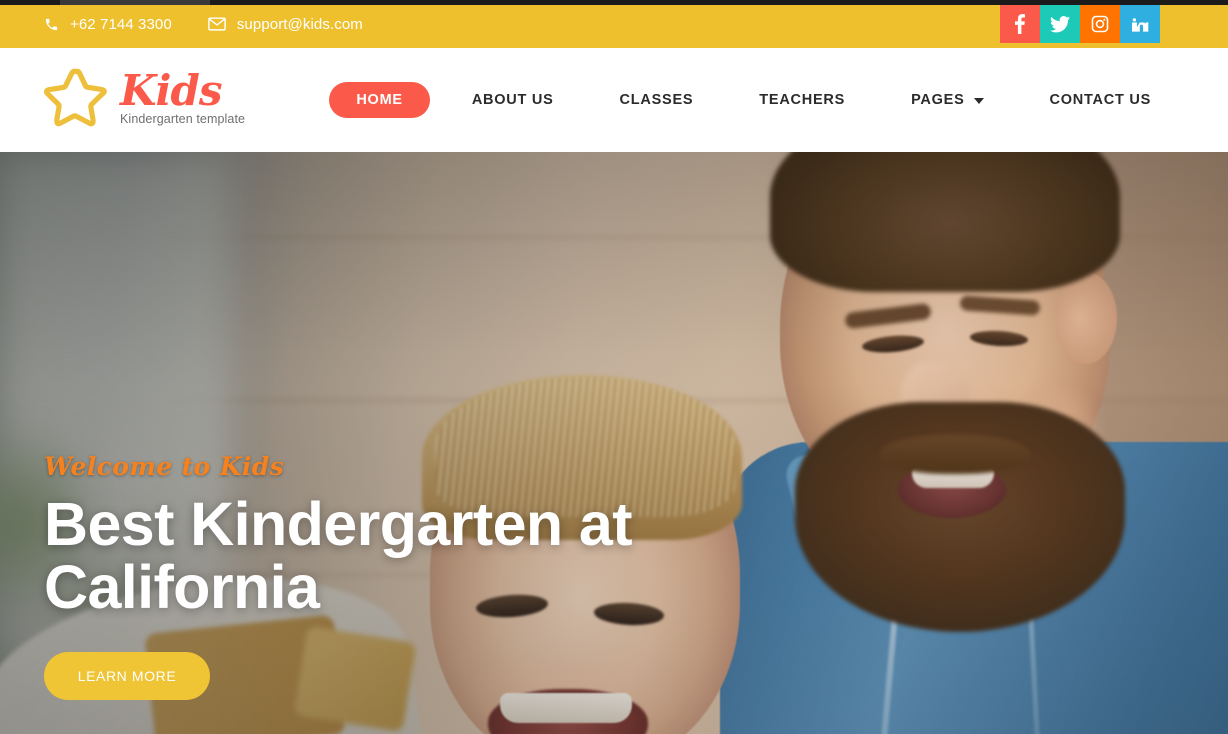 The height and width of the screenshot is (734, 1228). What do you see at coordinates (75, 97) in the screenshot?
I see `star-icon` at bounding box center [75, 97].